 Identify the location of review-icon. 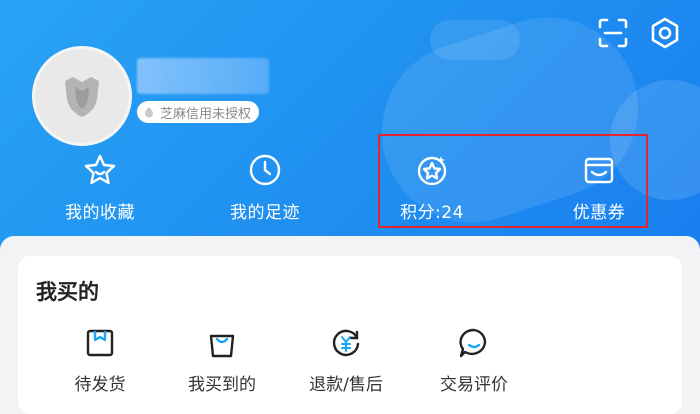
(473, 343).